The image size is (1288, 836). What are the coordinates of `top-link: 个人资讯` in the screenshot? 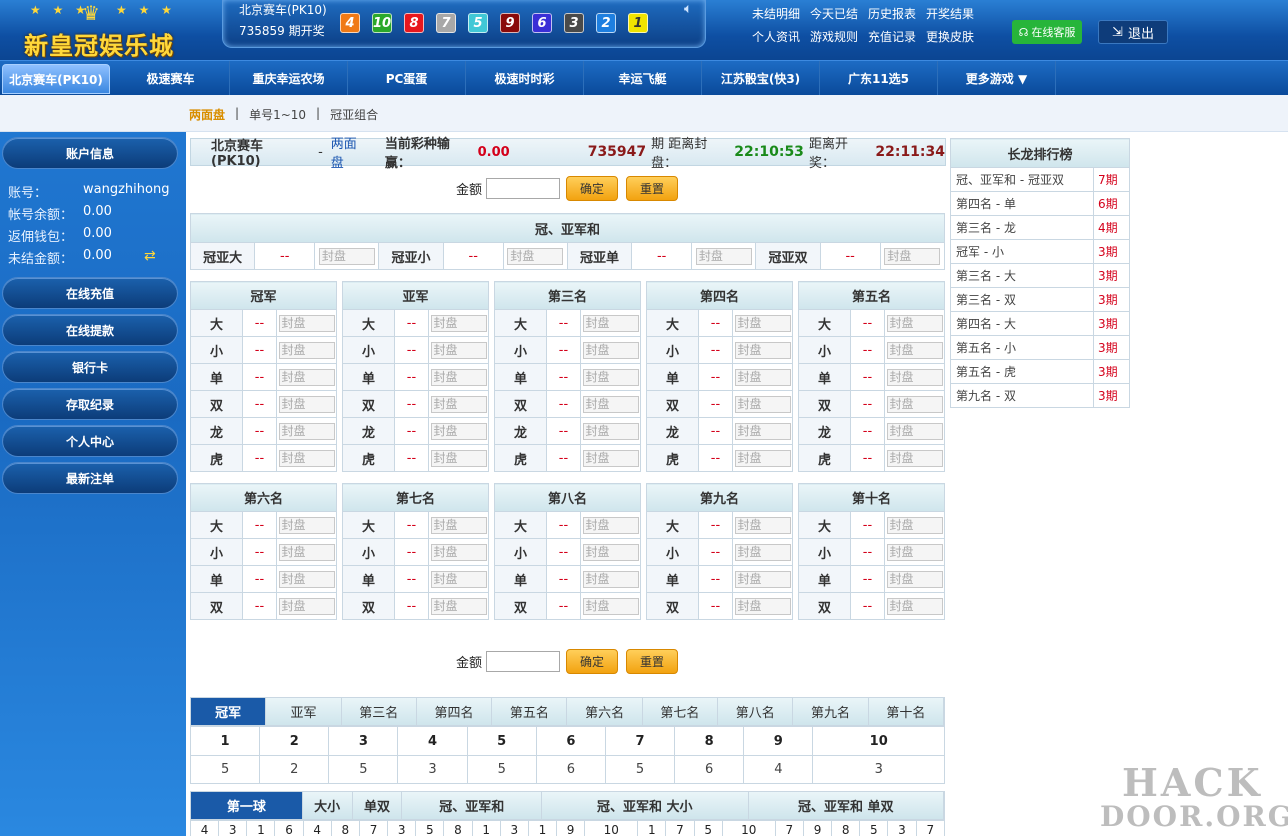 It's located at (776, 36).